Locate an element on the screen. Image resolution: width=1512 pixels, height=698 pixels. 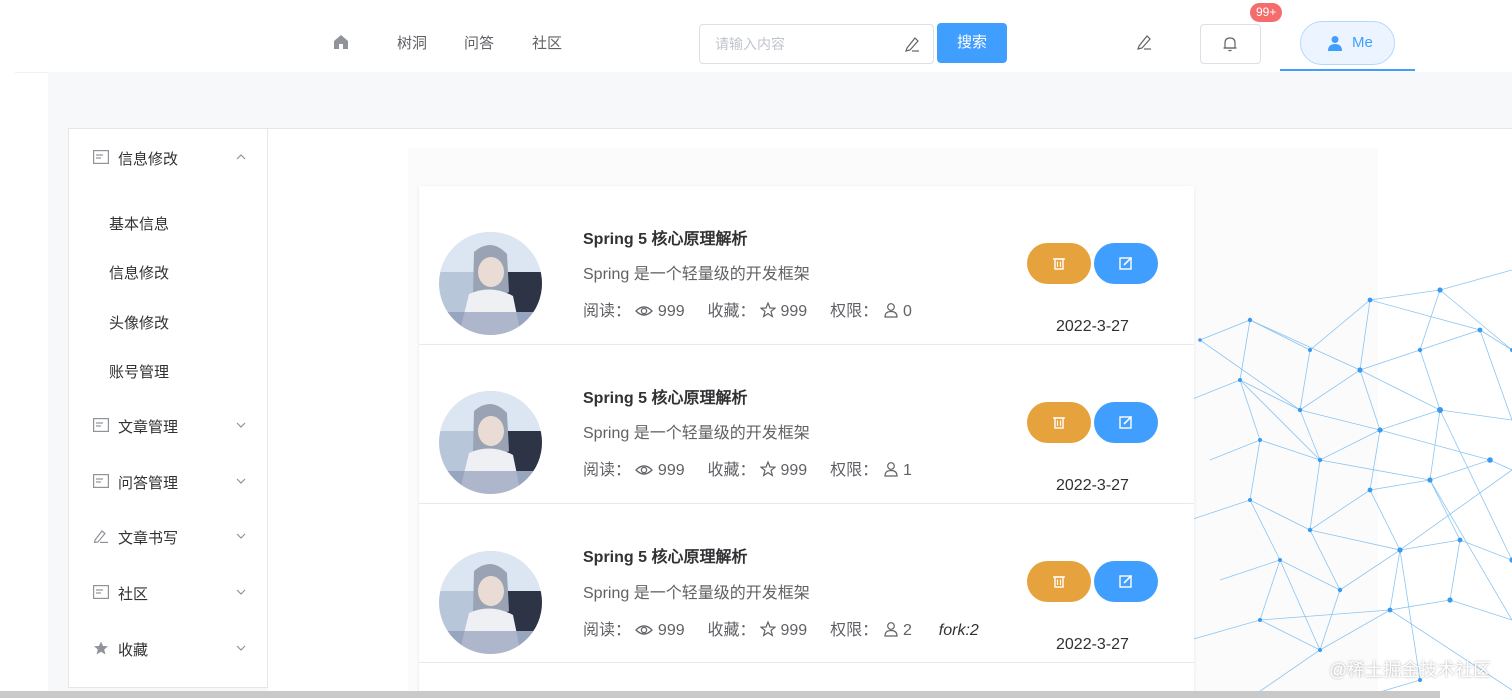
menu-group-label: 问答管理 is located at coordinates (148, 483).